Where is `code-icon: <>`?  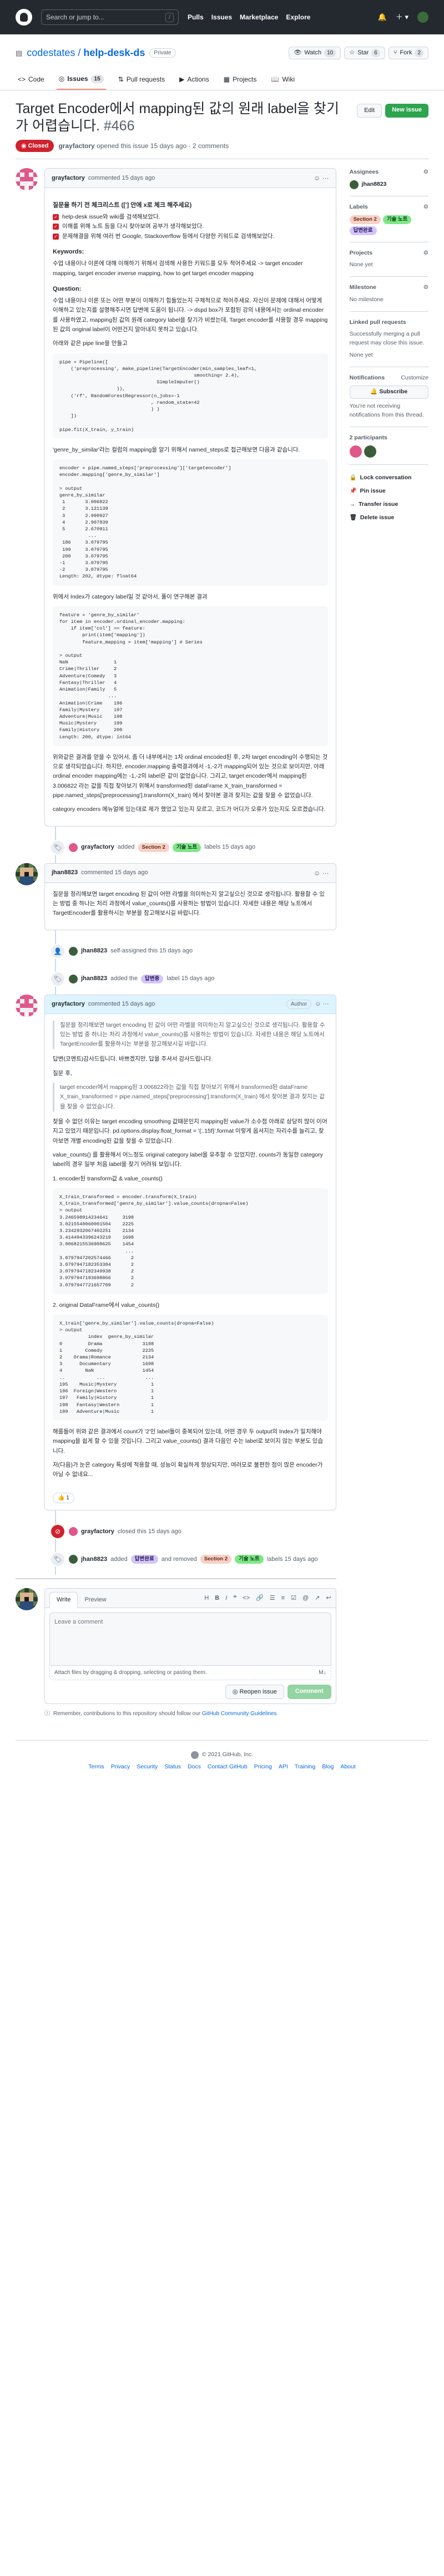
code-icon: <> is located at coordinates (247, 1598).